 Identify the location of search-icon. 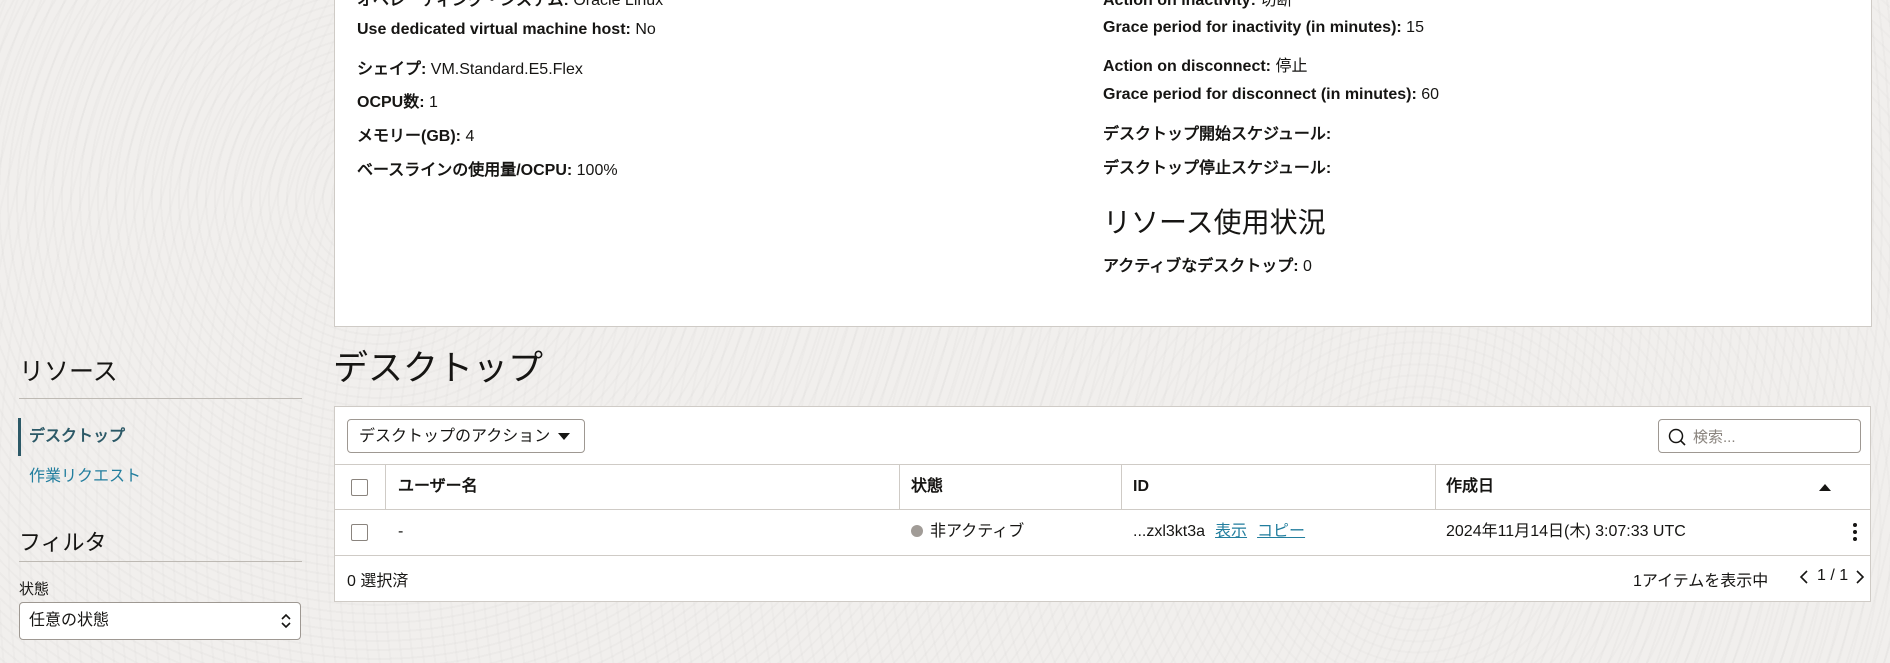
(1677, 437).